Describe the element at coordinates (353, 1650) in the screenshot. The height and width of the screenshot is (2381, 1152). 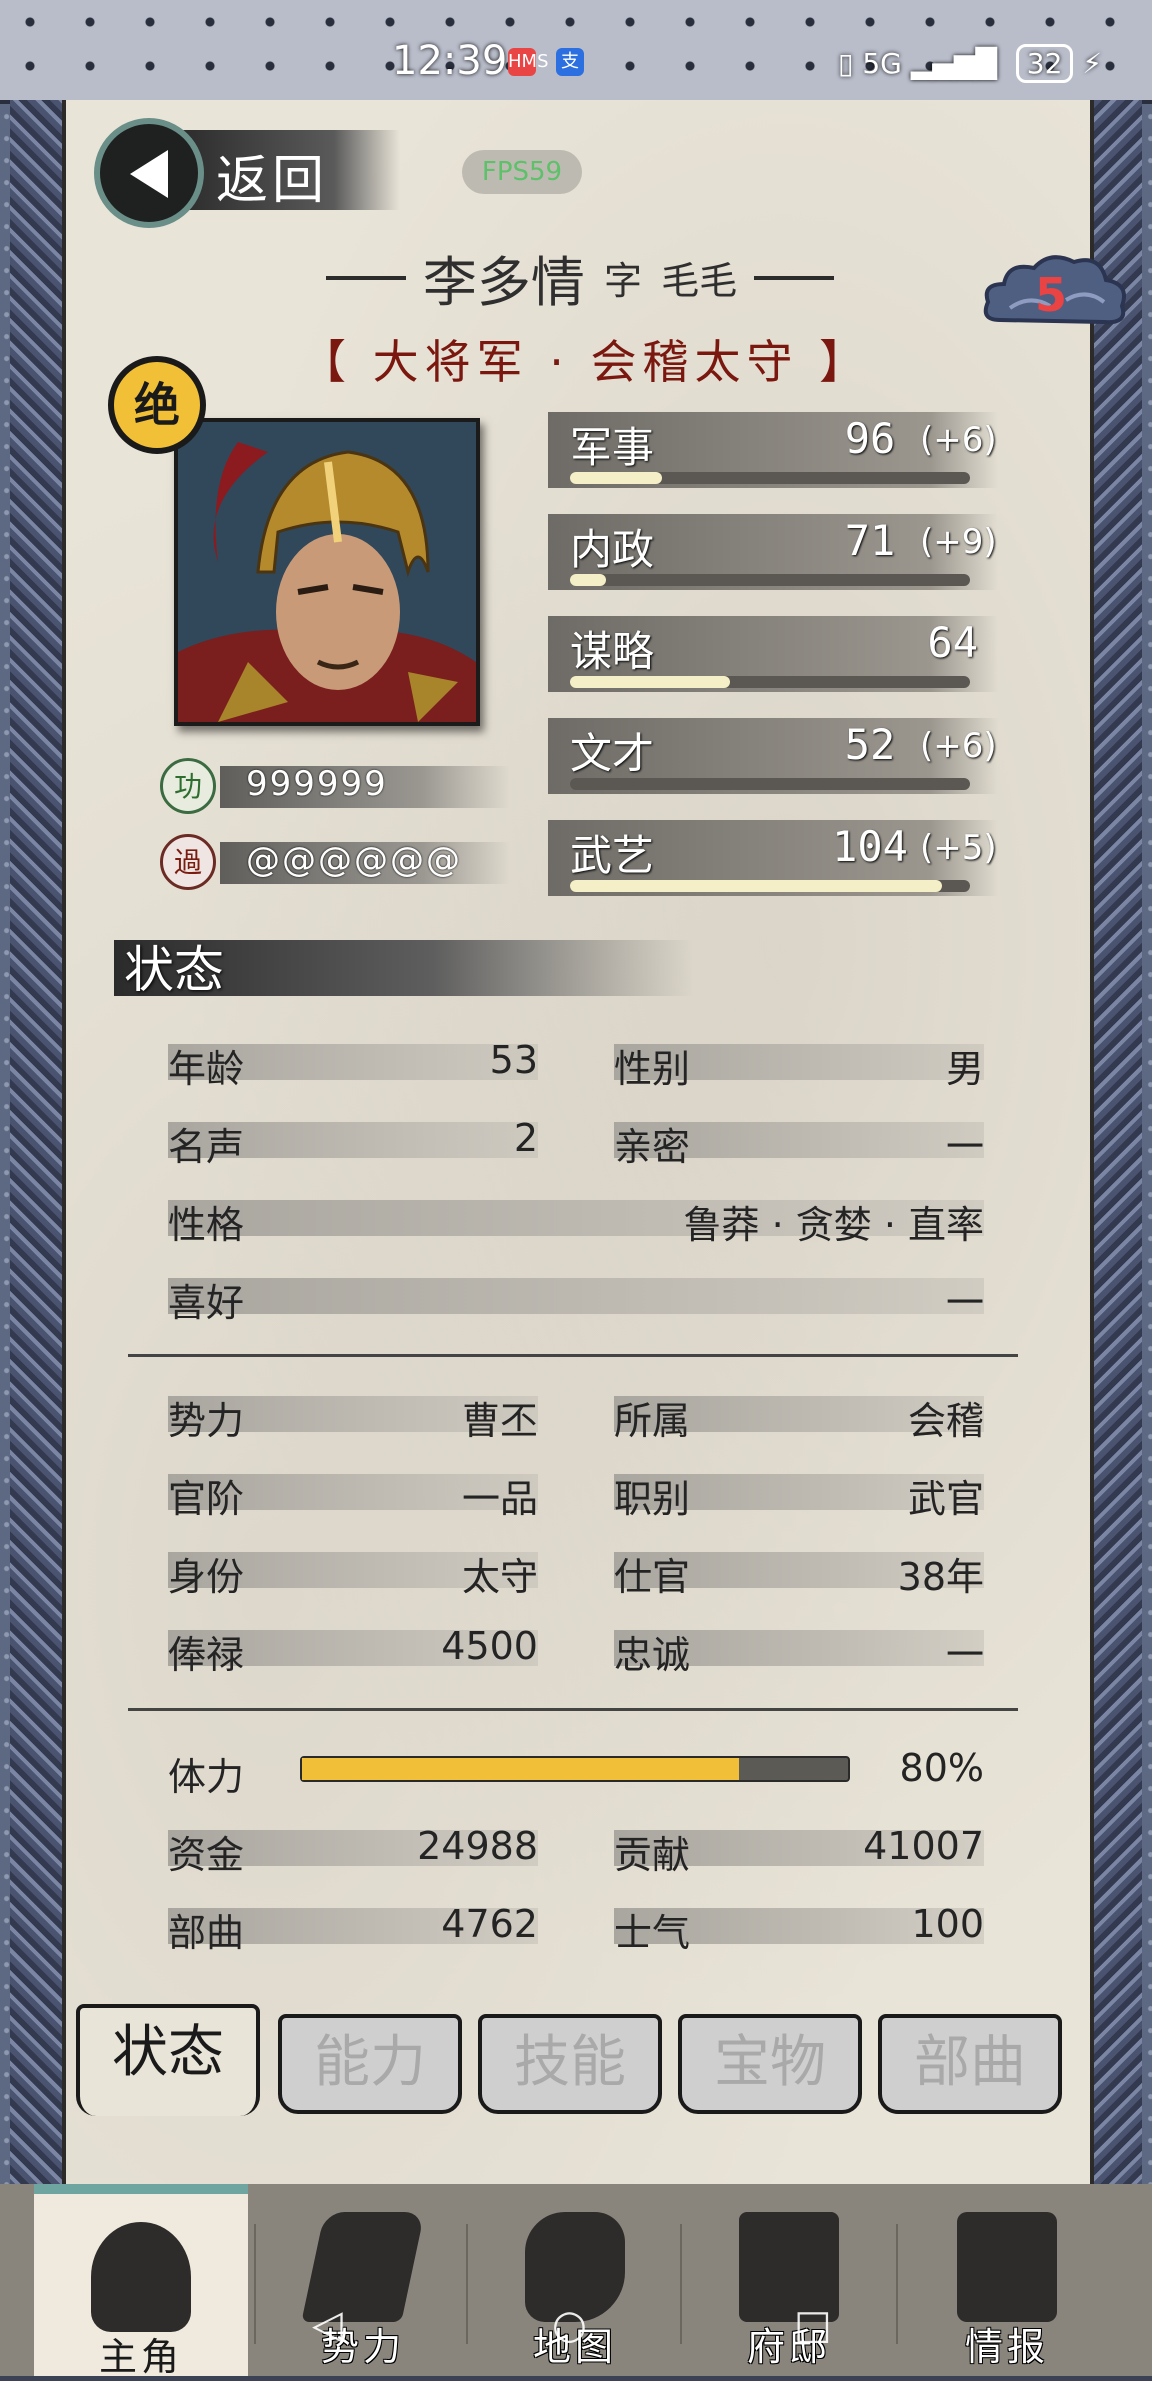
I see `row-salary: 俸禄 4500` at that location.